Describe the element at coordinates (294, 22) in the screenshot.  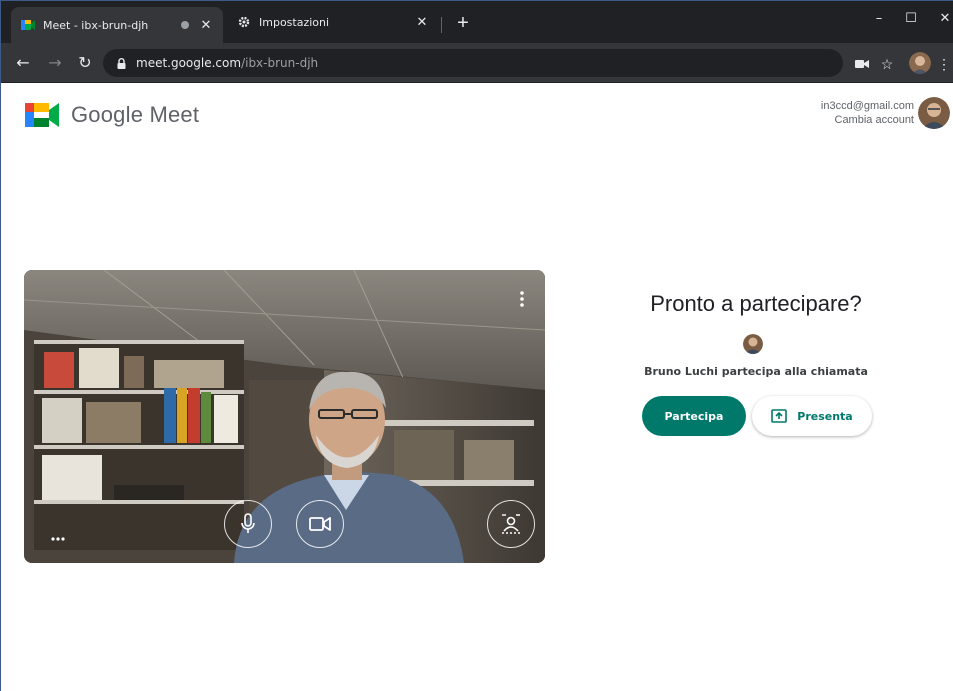
I see `tab-title: Impostazioni` at that location.